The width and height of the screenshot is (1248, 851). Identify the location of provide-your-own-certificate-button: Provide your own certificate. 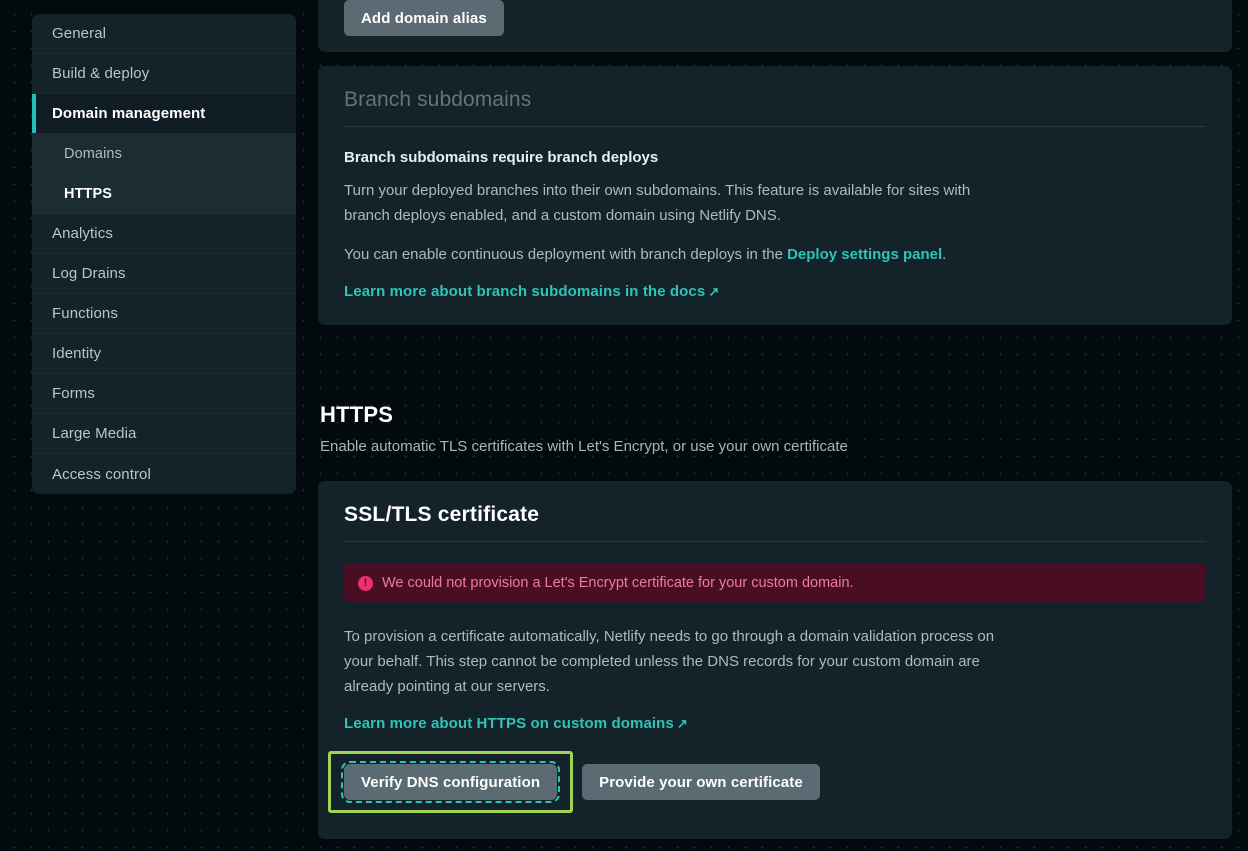
(701, 782).